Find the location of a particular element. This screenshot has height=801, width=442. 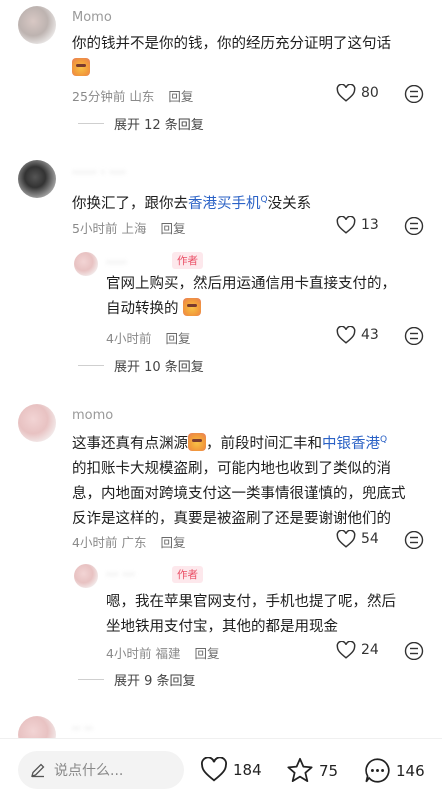

reply-username: ····· is located at coordinates (116, 263).